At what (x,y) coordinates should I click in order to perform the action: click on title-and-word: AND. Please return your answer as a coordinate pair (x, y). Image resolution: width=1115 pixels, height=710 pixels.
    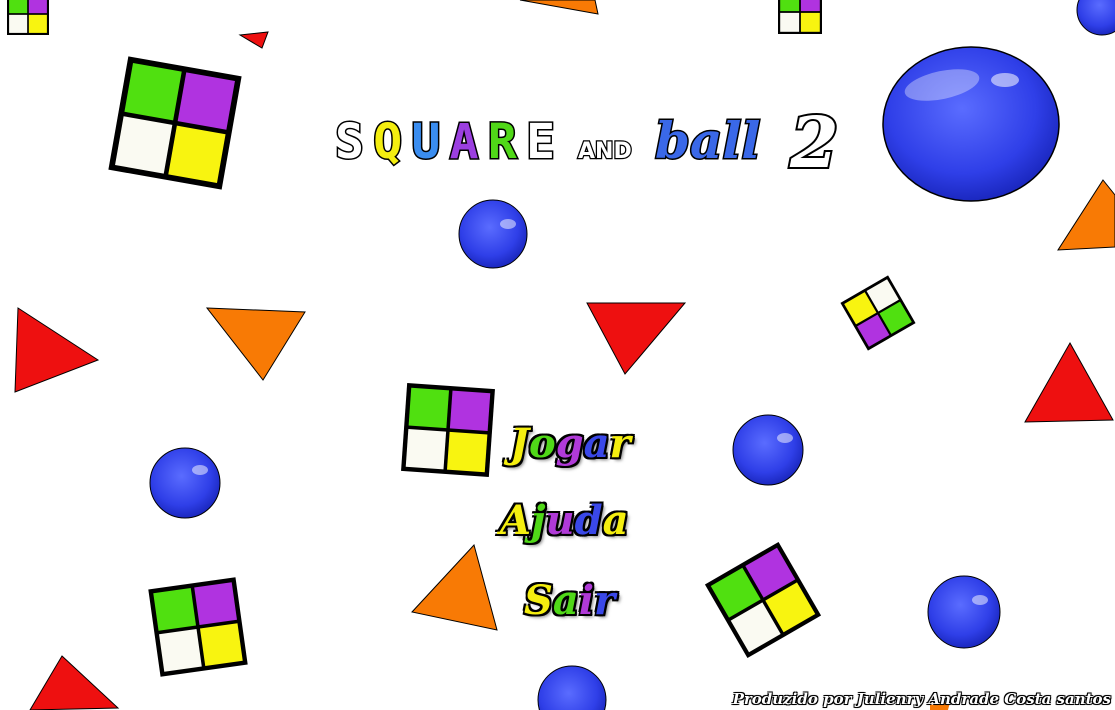
    Looking at the image, I should click on (605, 151).